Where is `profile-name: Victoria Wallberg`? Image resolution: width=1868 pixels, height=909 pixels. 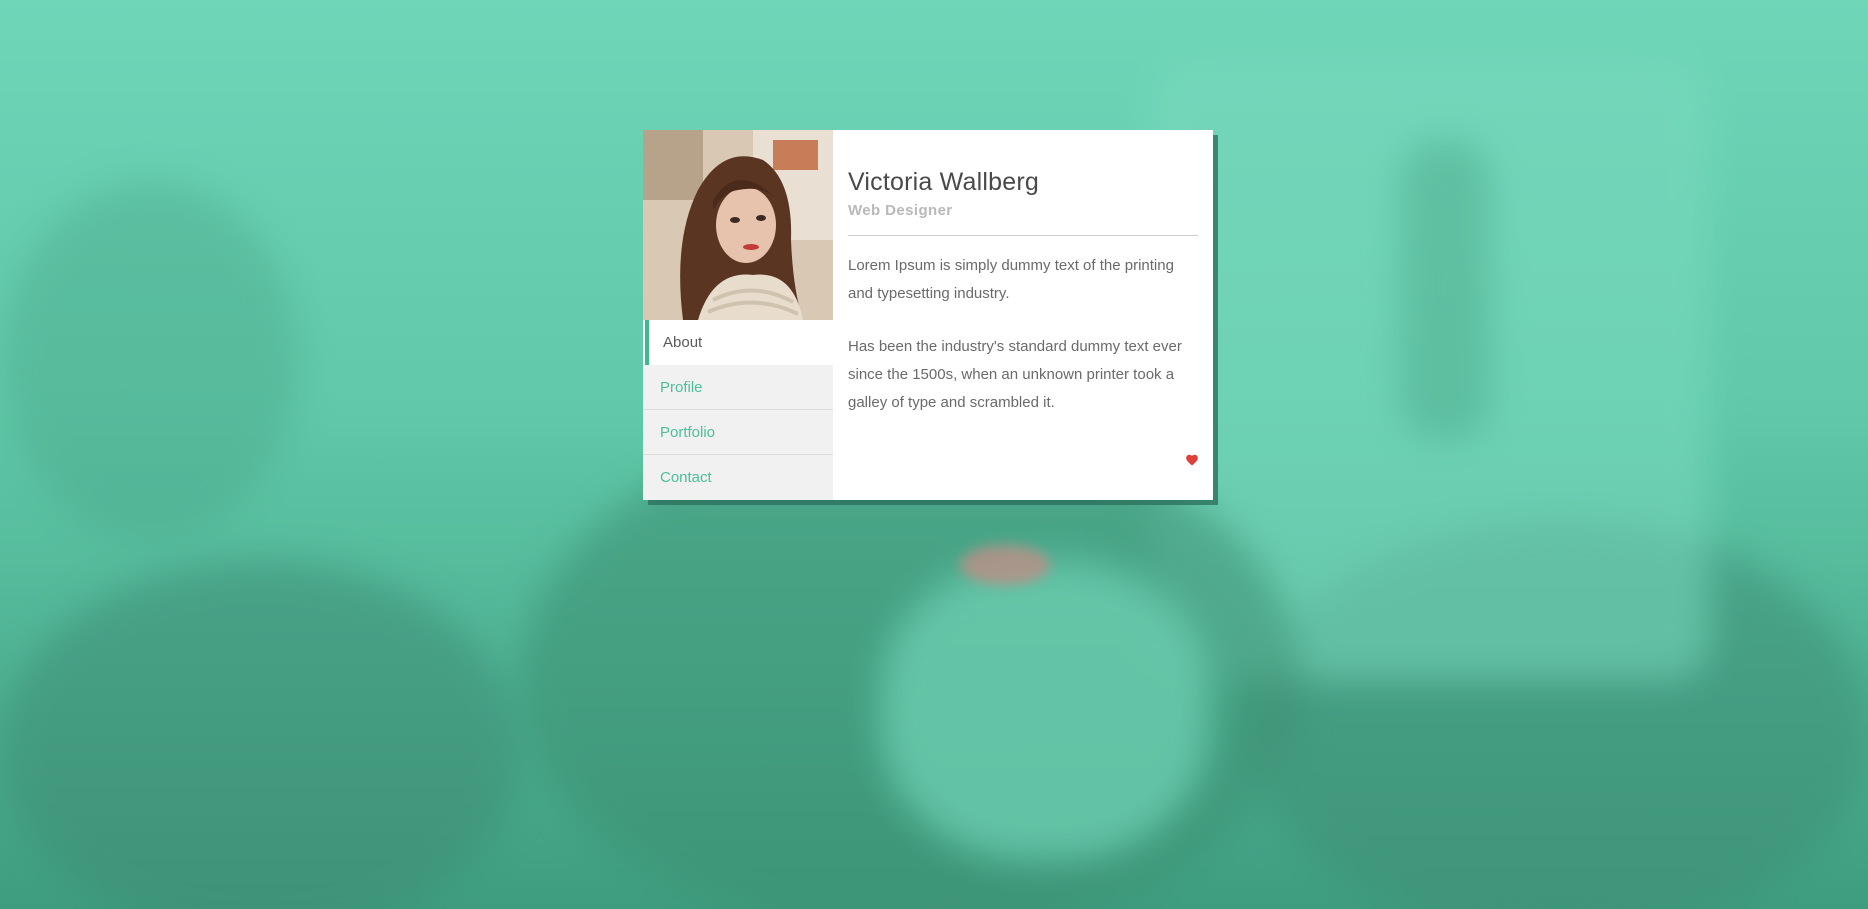 profile-name: Victoria Wallberg is located at coordinates (943, 182).